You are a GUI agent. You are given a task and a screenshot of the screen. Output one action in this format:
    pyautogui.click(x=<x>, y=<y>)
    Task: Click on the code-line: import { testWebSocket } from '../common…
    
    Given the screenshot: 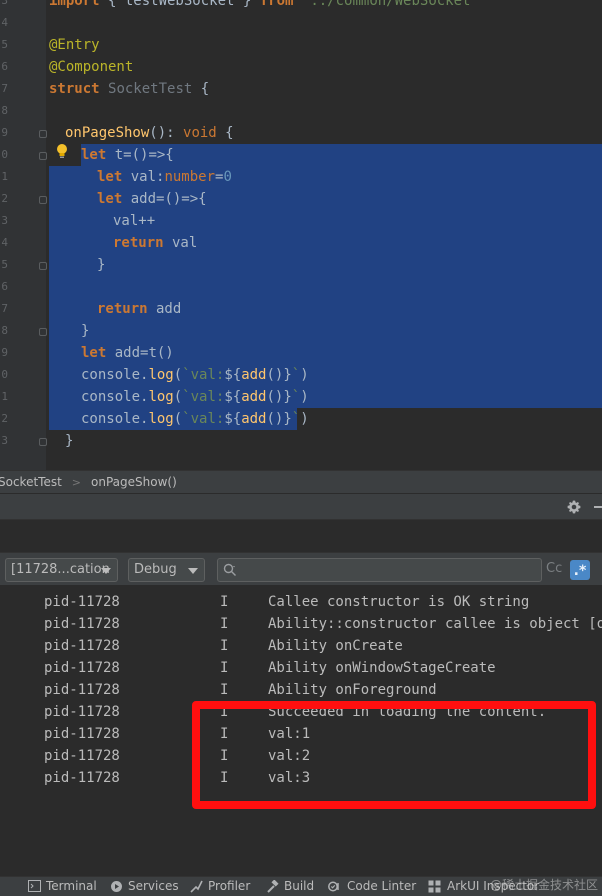 What is the action you would take?
    pyautogui.click(x=264, y=6)
    